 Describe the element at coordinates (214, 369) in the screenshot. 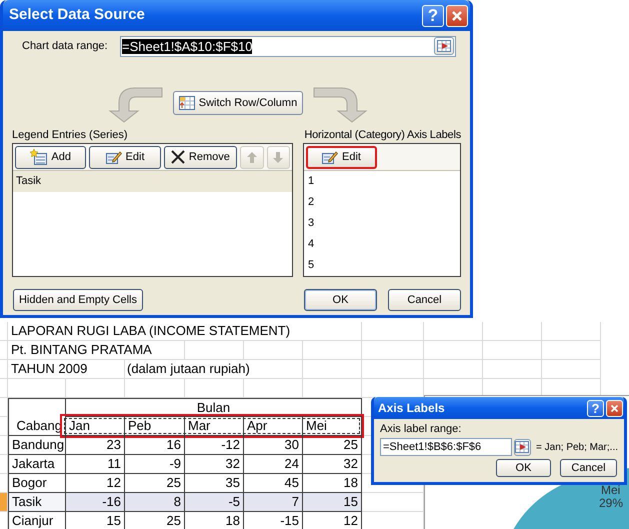

I see `unit-note: (dalam jutaan rupiah)` at that location.